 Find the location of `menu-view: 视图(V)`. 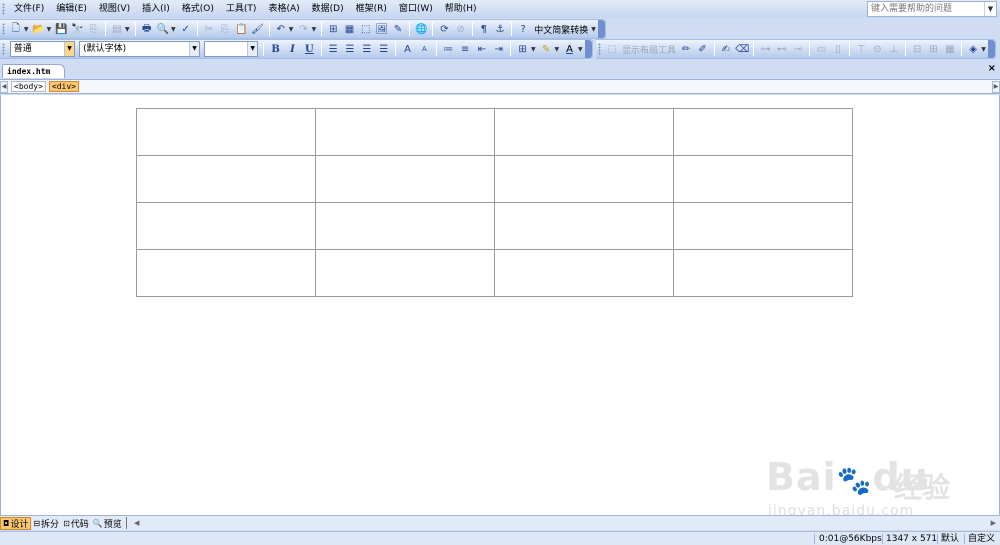

menu-view: 视图(V) is located at coordinates (114, 9).